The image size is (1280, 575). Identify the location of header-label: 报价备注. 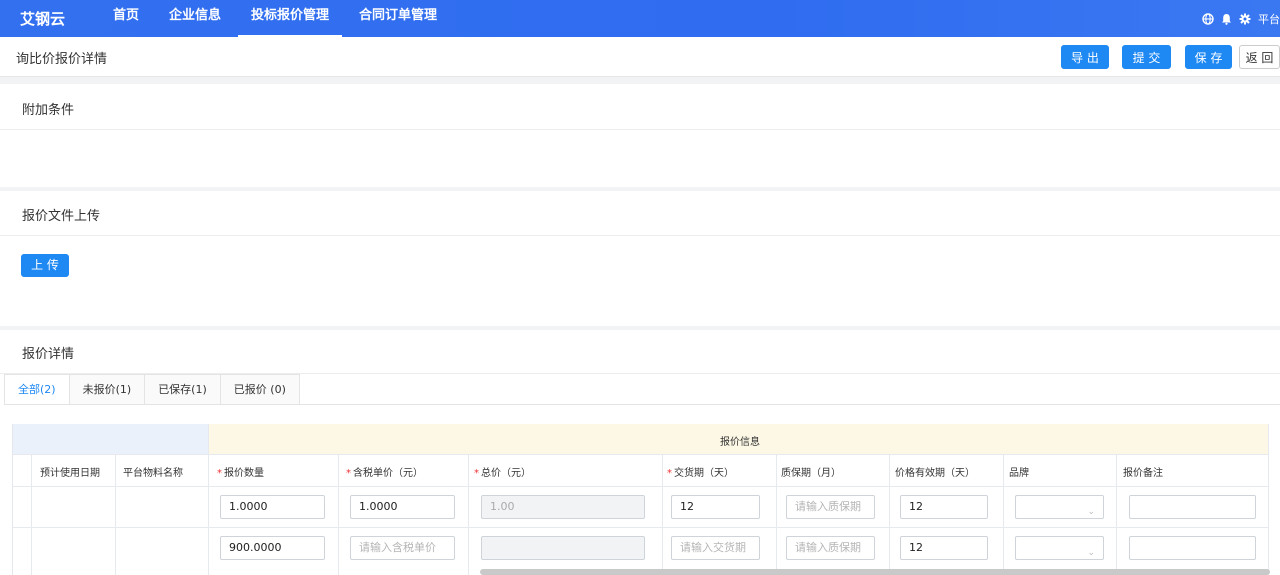
(1143, 473).